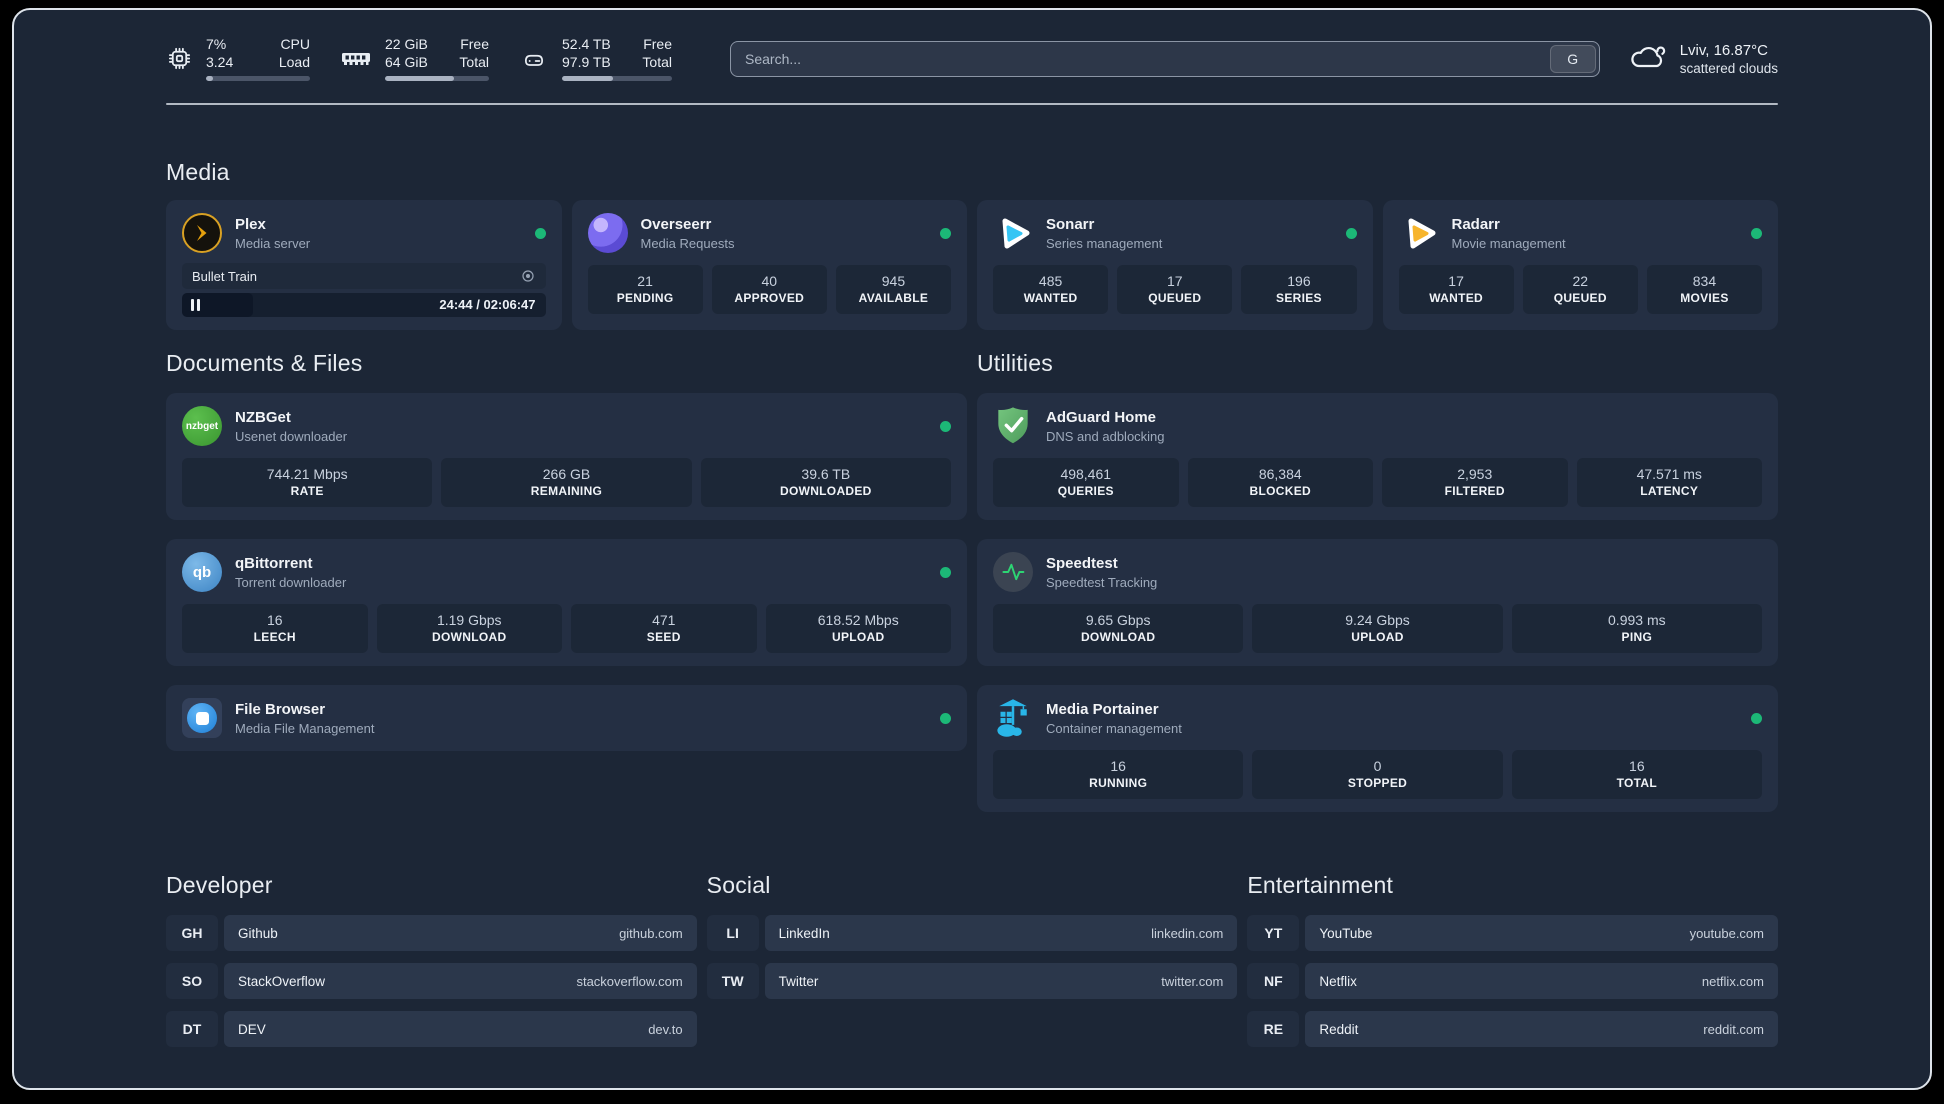 This screenshot has width=1944, height=1104. I want to click on cpu-load-value: 3.24, so click(220, 61).